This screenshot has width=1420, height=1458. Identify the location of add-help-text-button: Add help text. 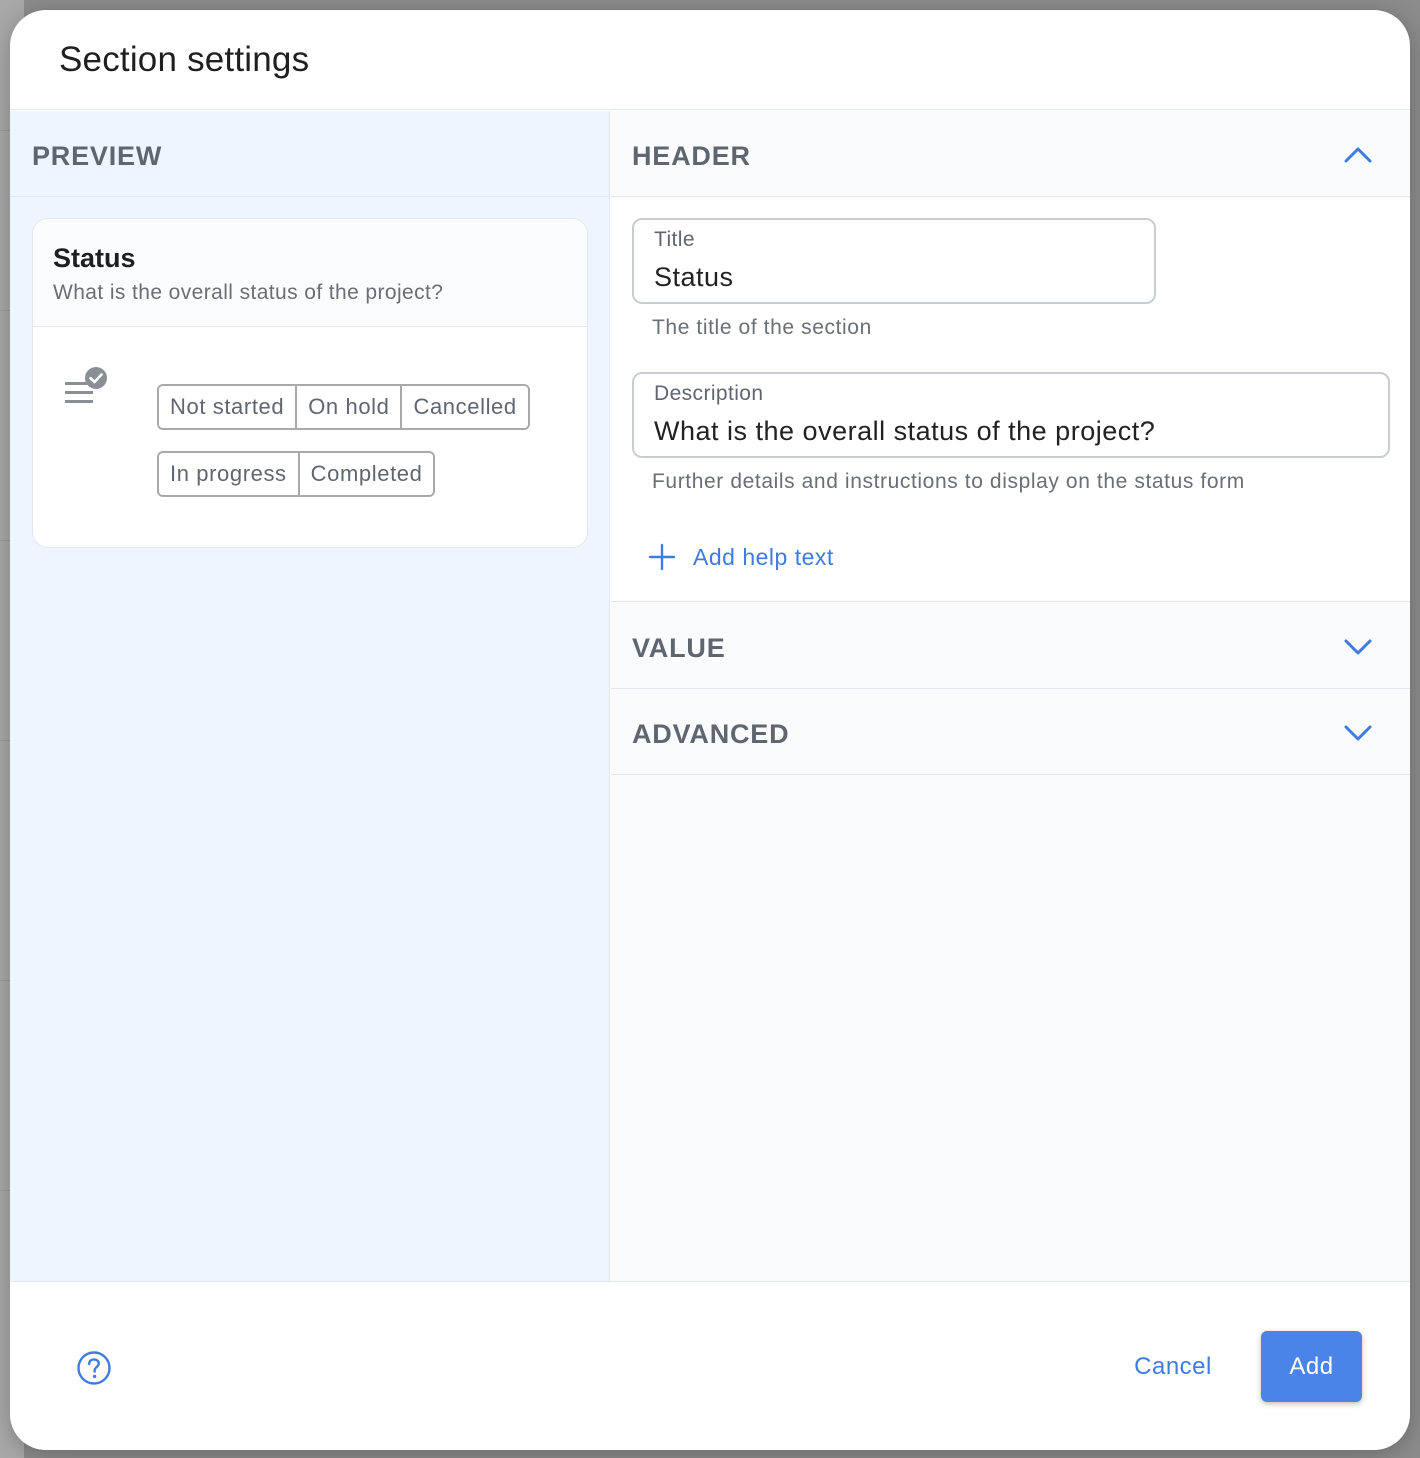
(740, 557).